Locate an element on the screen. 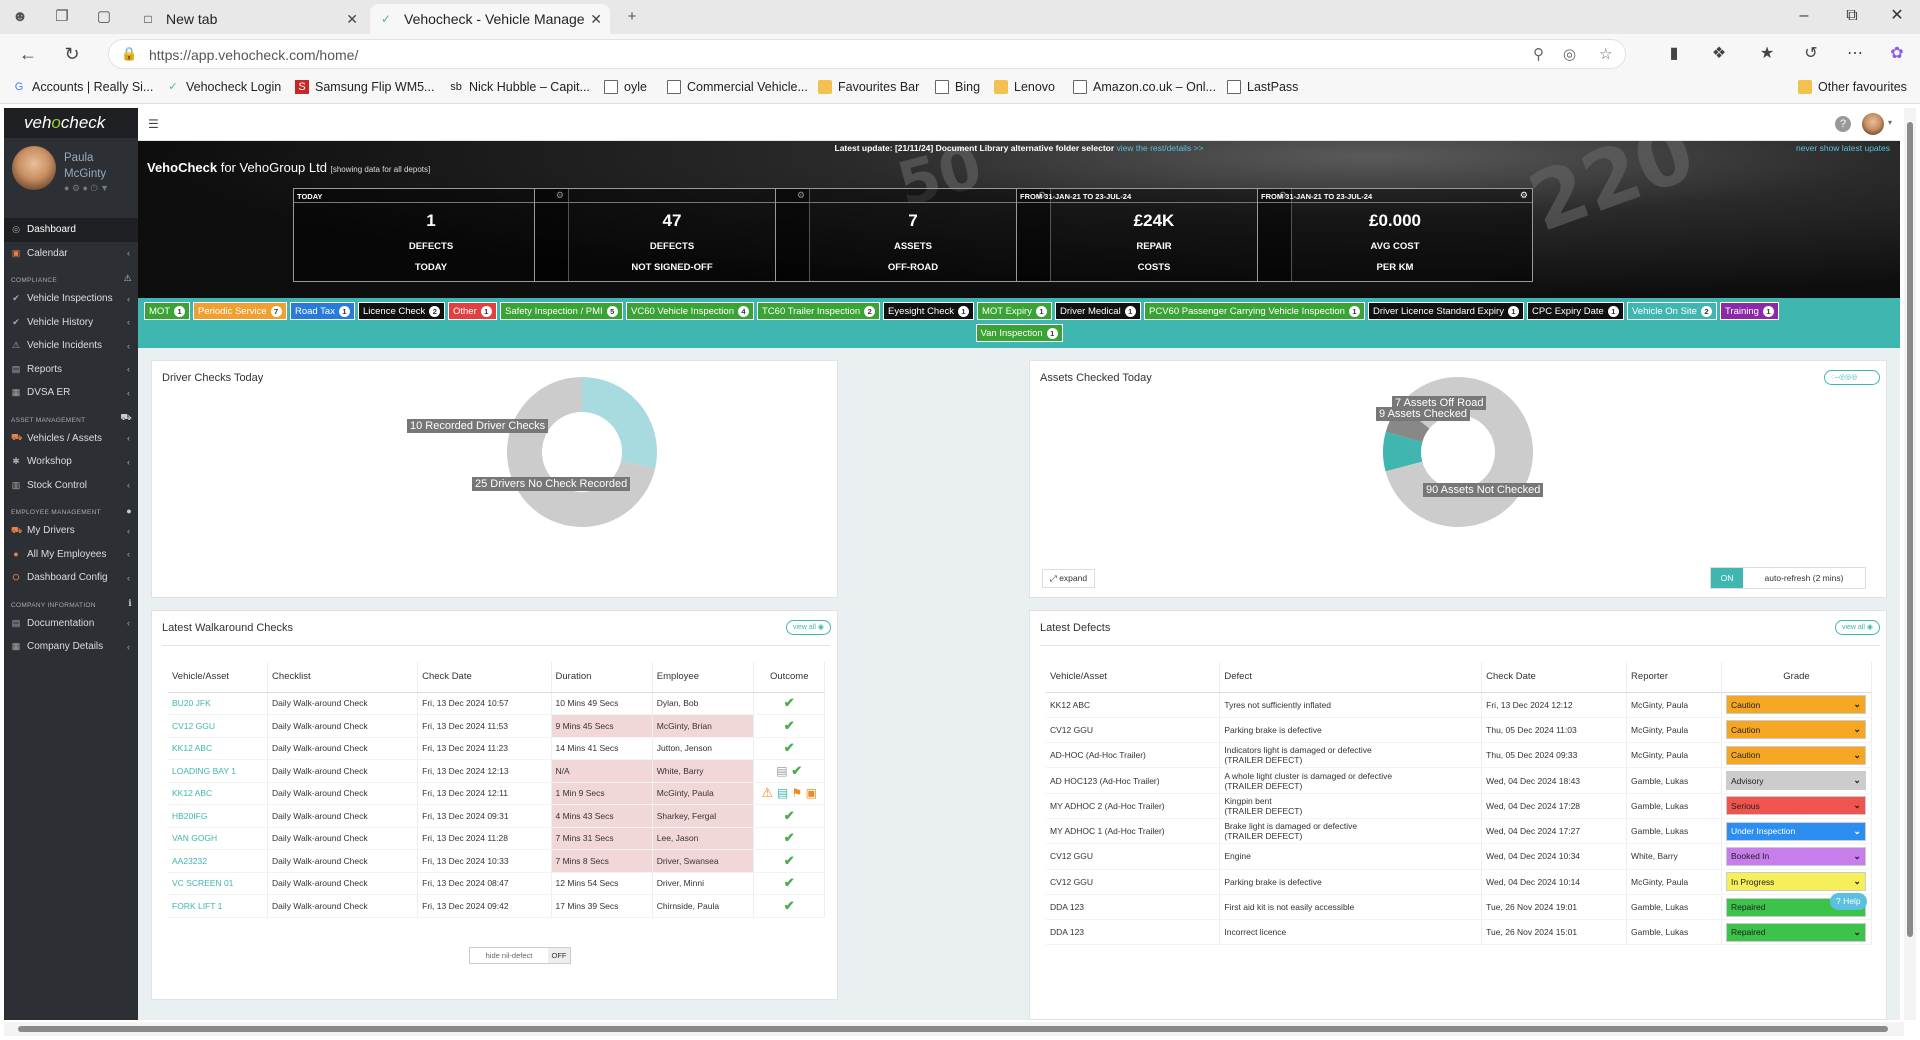 This screenshot has height=1040, width=1920. asset-link: BU20 JFK is located at coordinates (218, 703).